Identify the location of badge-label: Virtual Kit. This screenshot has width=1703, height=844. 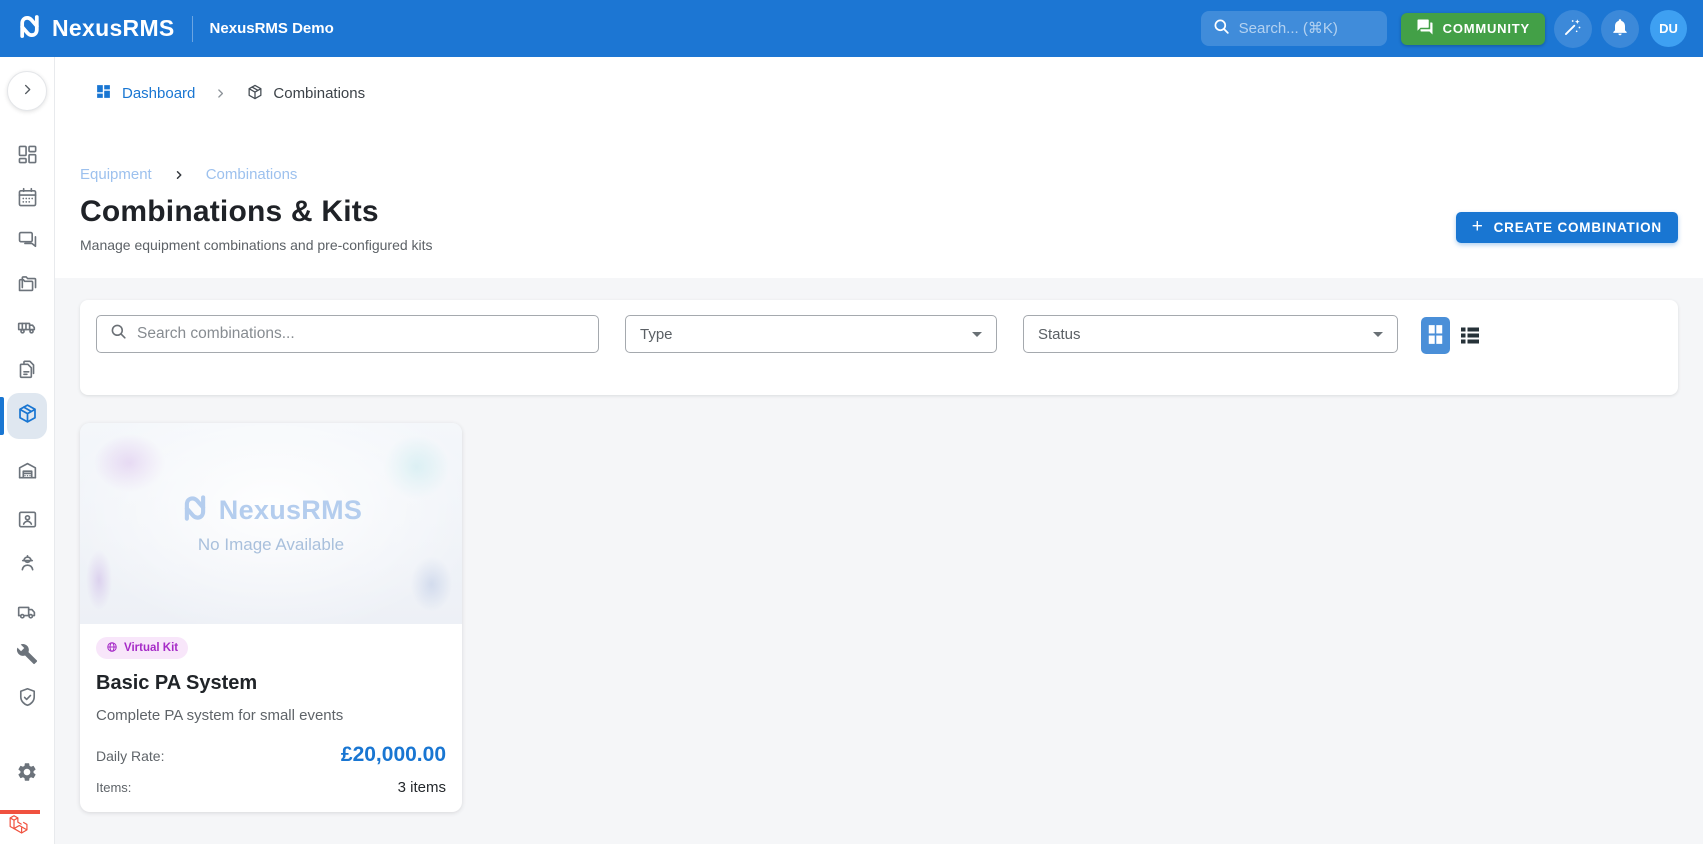
(151, 648).